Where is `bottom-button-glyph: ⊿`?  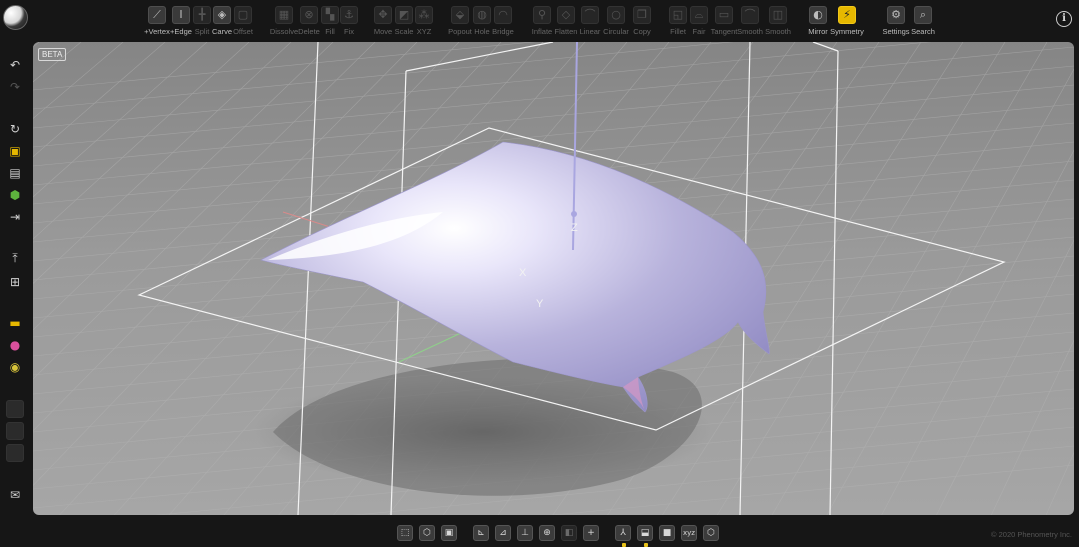 bottom-button-glyph: ⊿ is located at coordinates (503, 533).